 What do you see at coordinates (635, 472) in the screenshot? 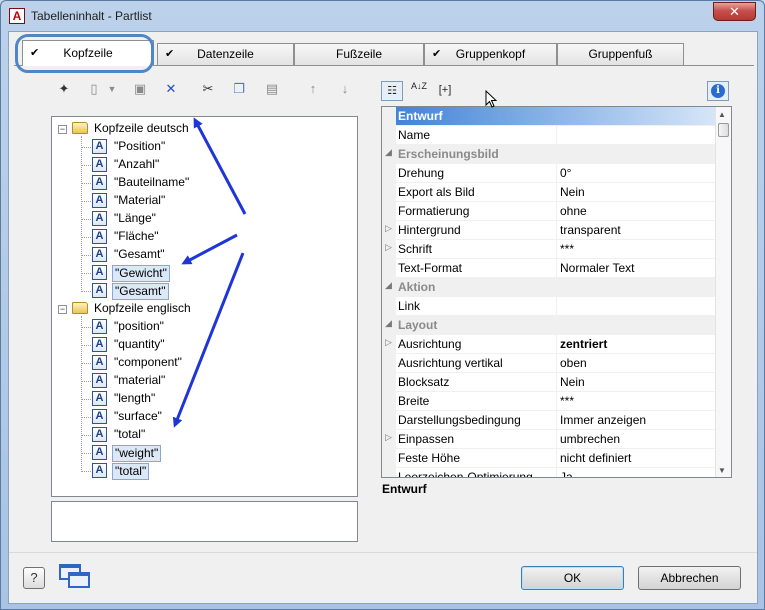
I see `property-value: Ja` at bounding box center [635, 472].